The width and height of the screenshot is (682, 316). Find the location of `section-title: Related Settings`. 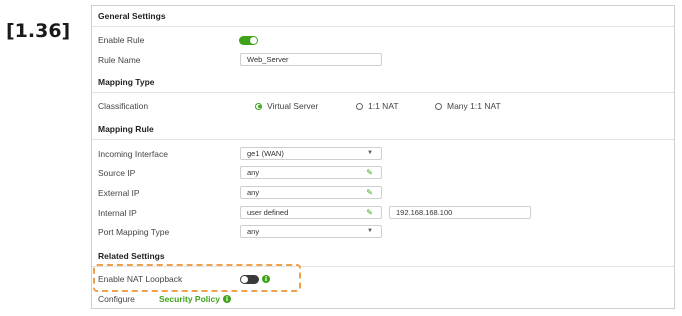

section-title: Related Settings is located at coordinates (131, 256).